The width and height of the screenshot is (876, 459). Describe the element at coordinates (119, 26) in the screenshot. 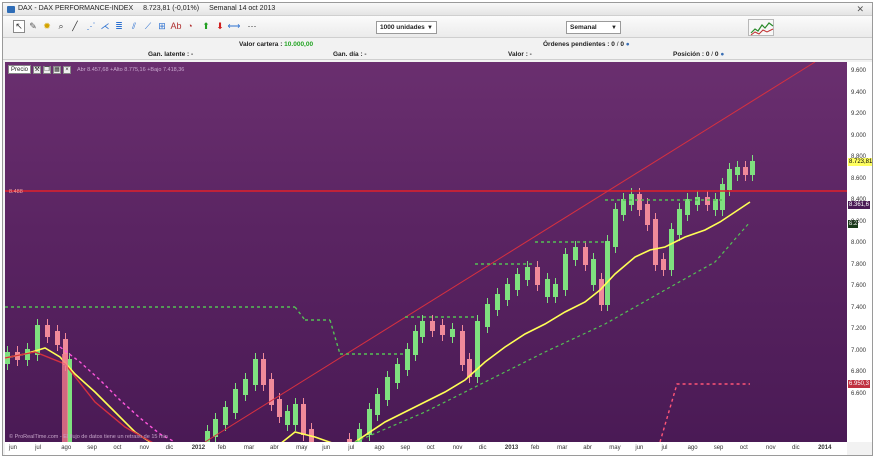

I see `fibonacci-icon: ≣` at that location.